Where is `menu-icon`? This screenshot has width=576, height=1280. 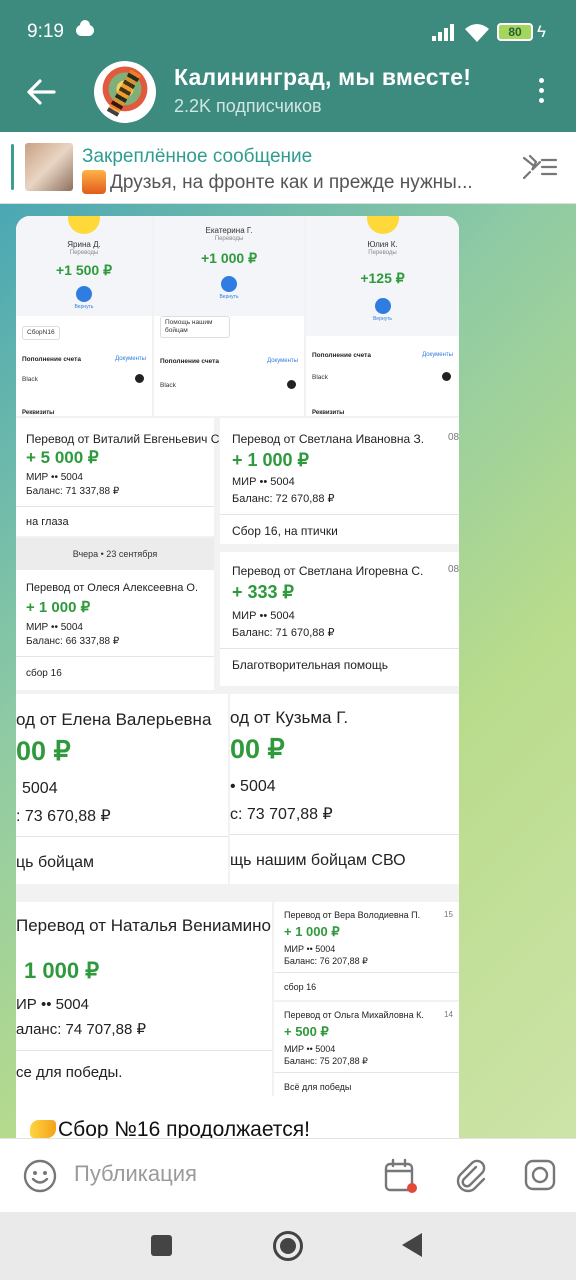 menu-icon is located at coordinates (541, 92).